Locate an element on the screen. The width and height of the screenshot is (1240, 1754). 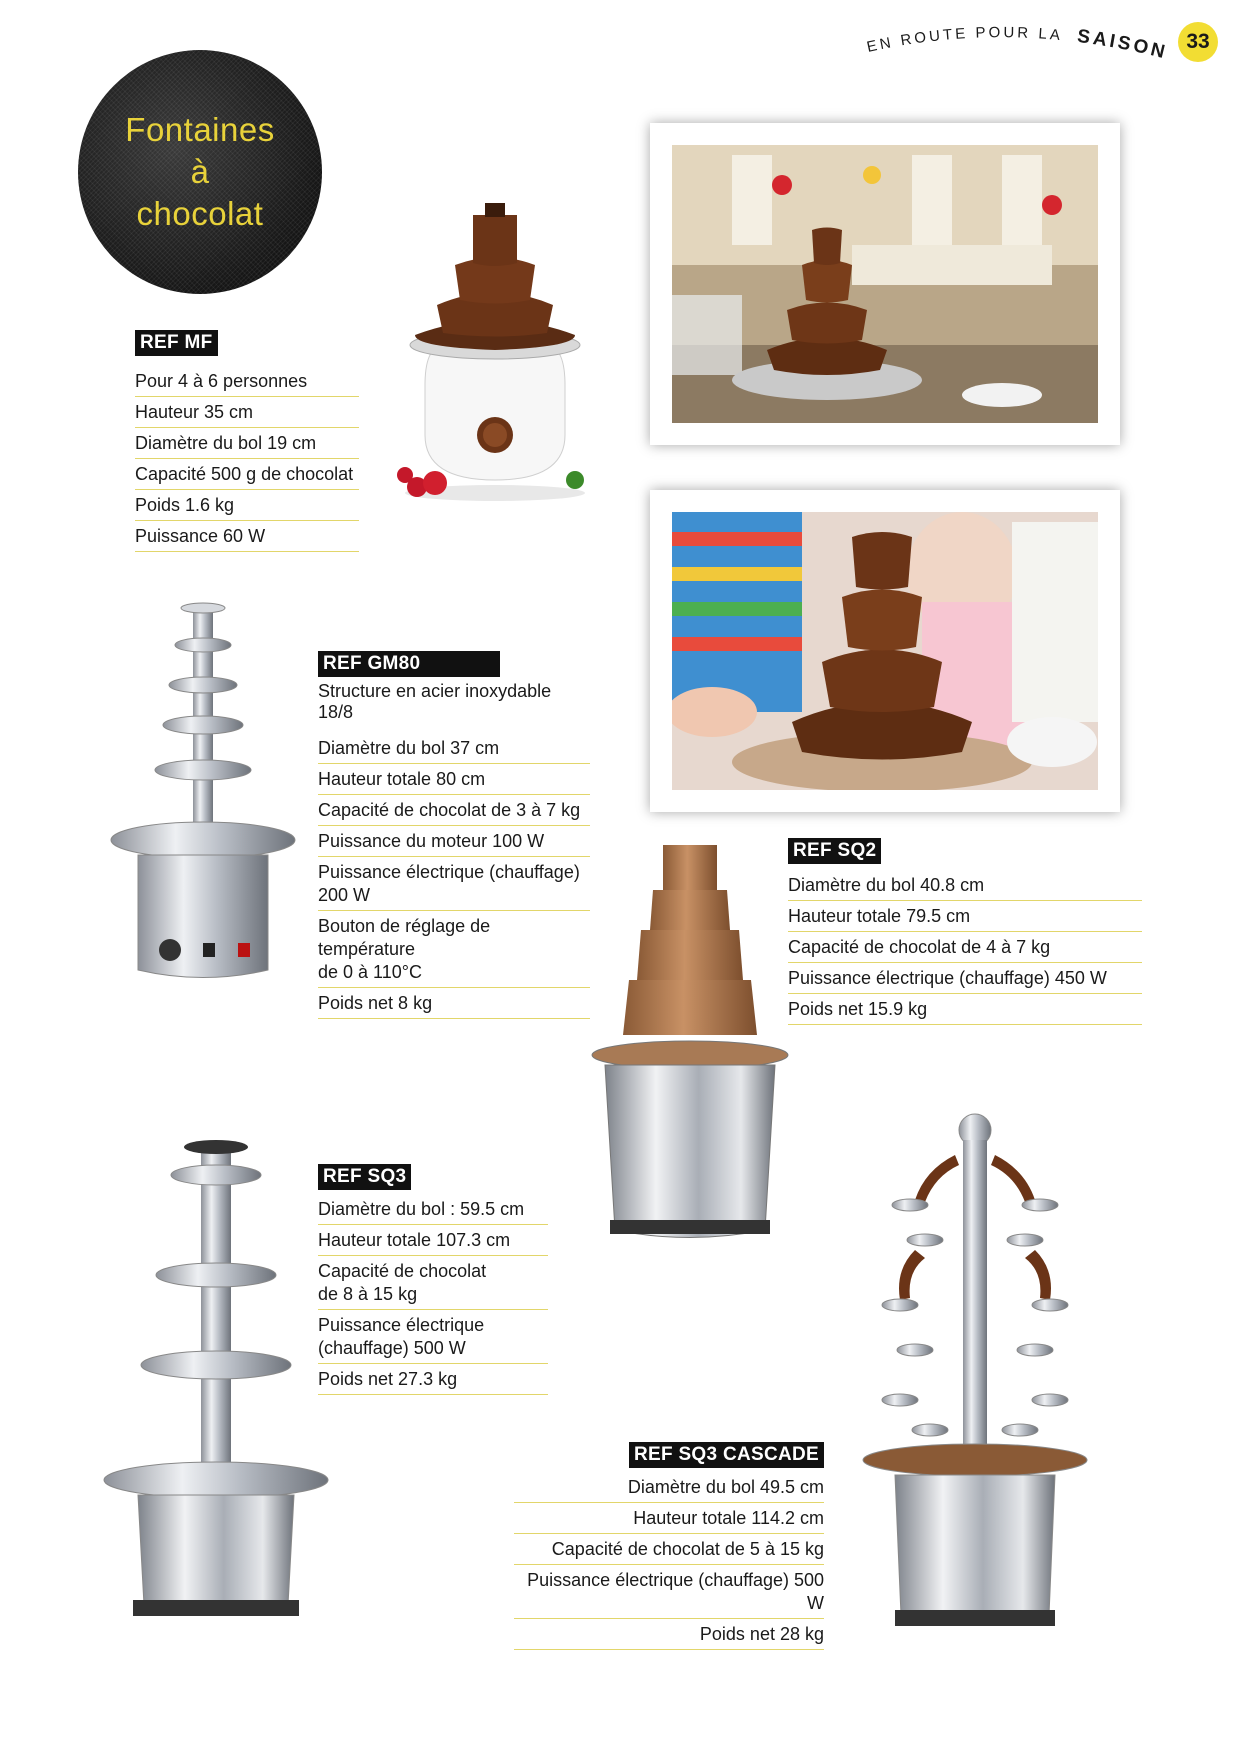
page-number: 33 is located at coordinates (1198, 42).